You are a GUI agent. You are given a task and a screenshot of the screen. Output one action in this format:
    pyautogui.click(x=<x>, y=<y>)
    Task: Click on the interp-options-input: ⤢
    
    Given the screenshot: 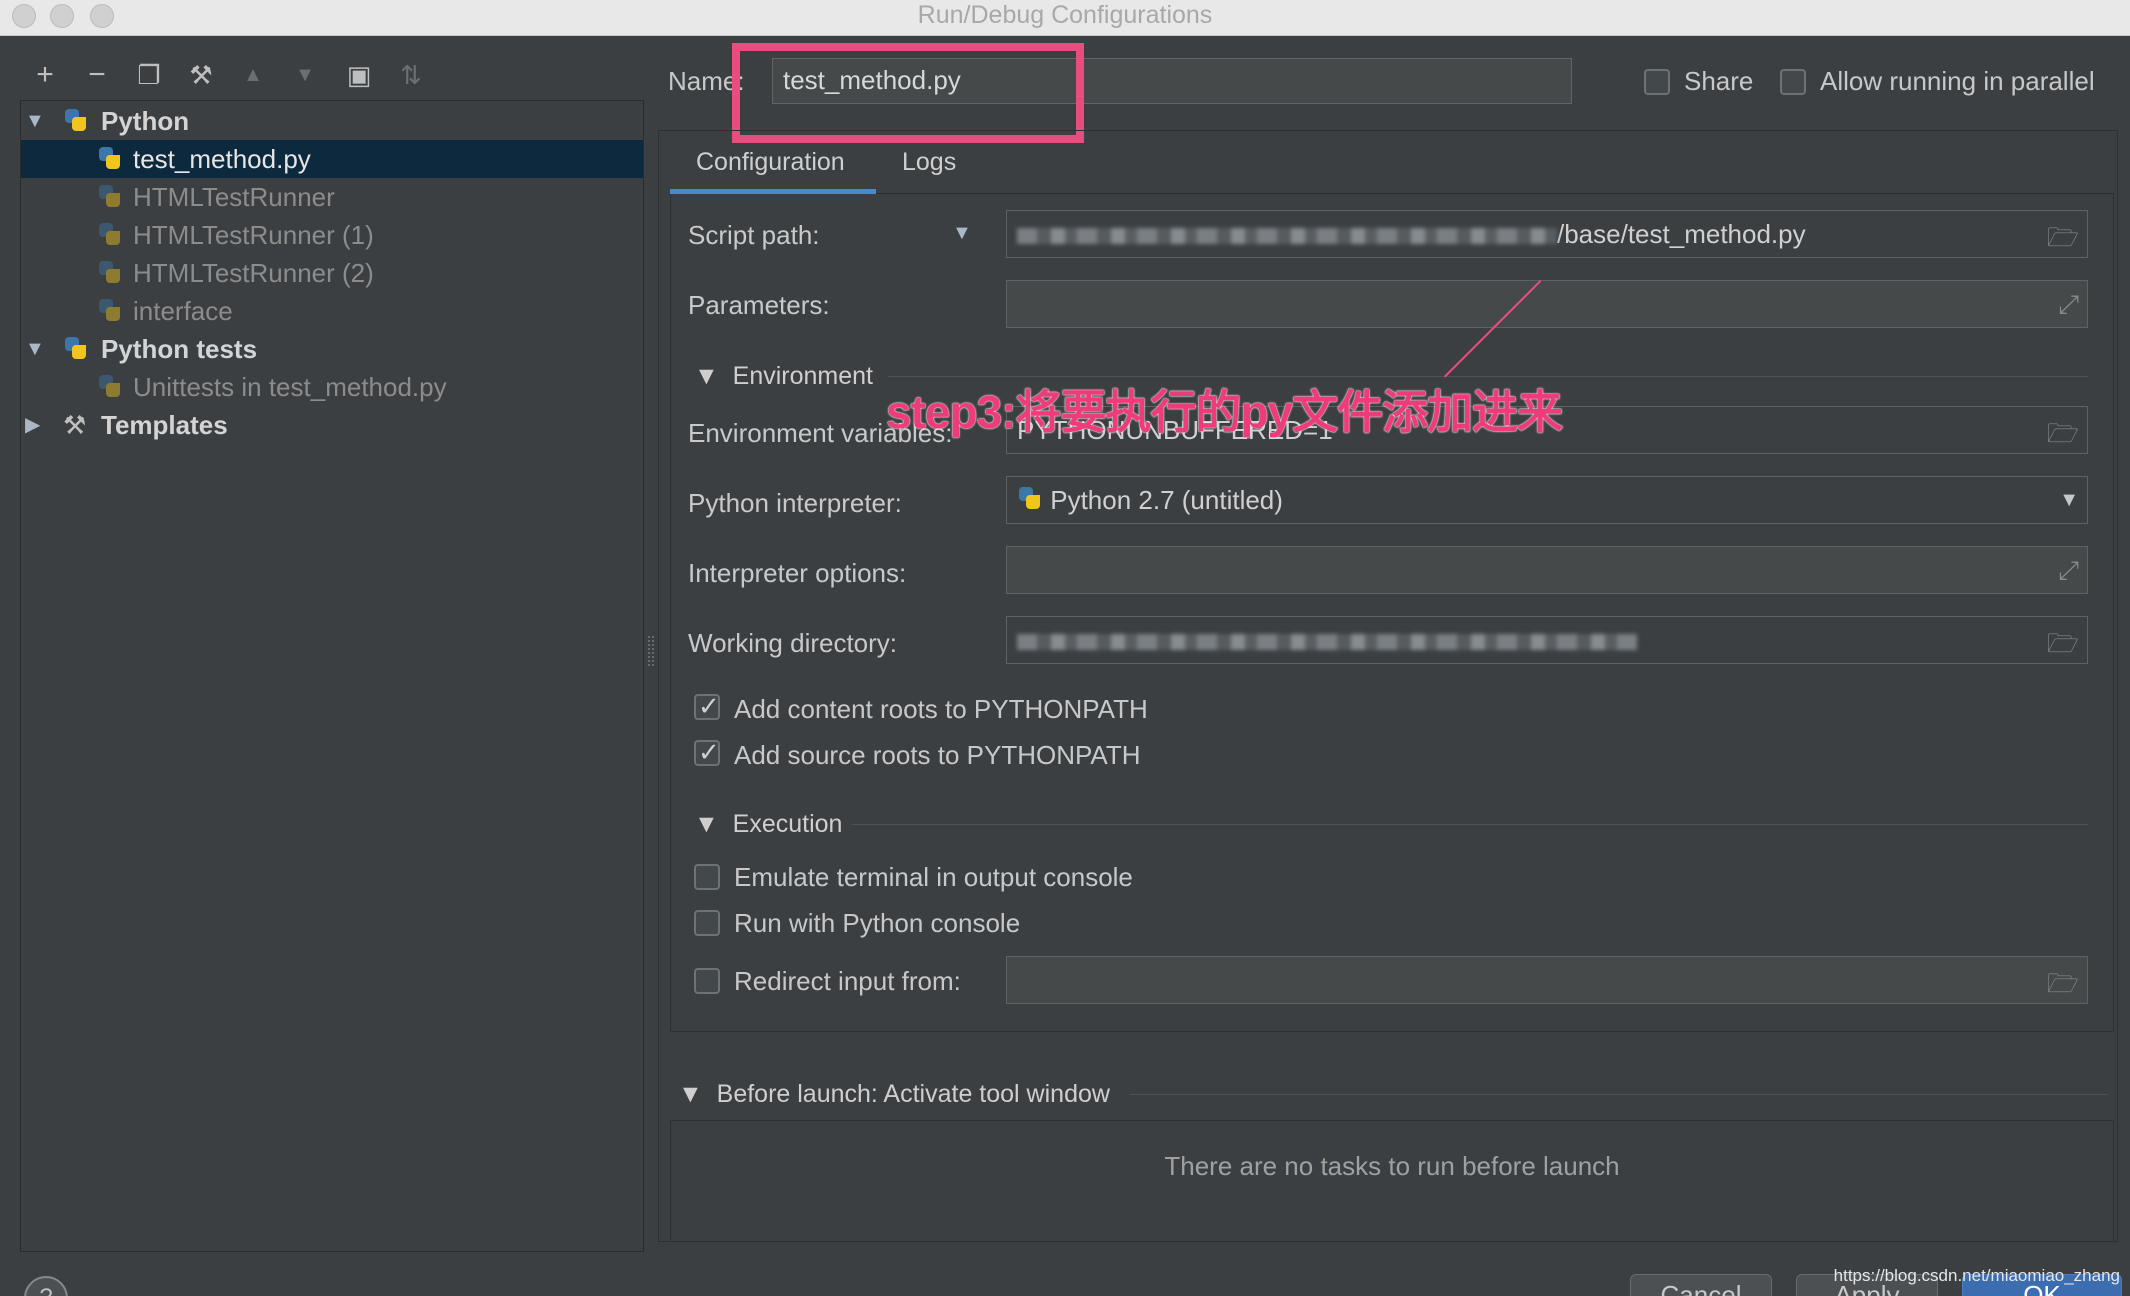 What is the action you would take?
    pyautogui.click(x=1547, y=570)
    